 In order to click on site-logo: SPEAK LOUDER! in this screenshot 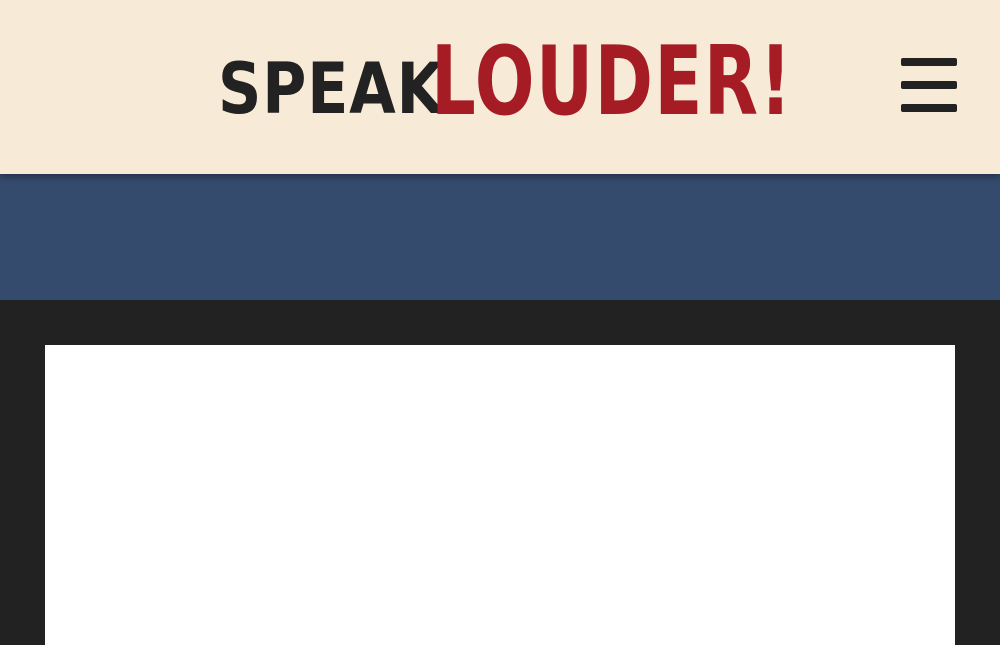, I will do `click(569, 82)`.